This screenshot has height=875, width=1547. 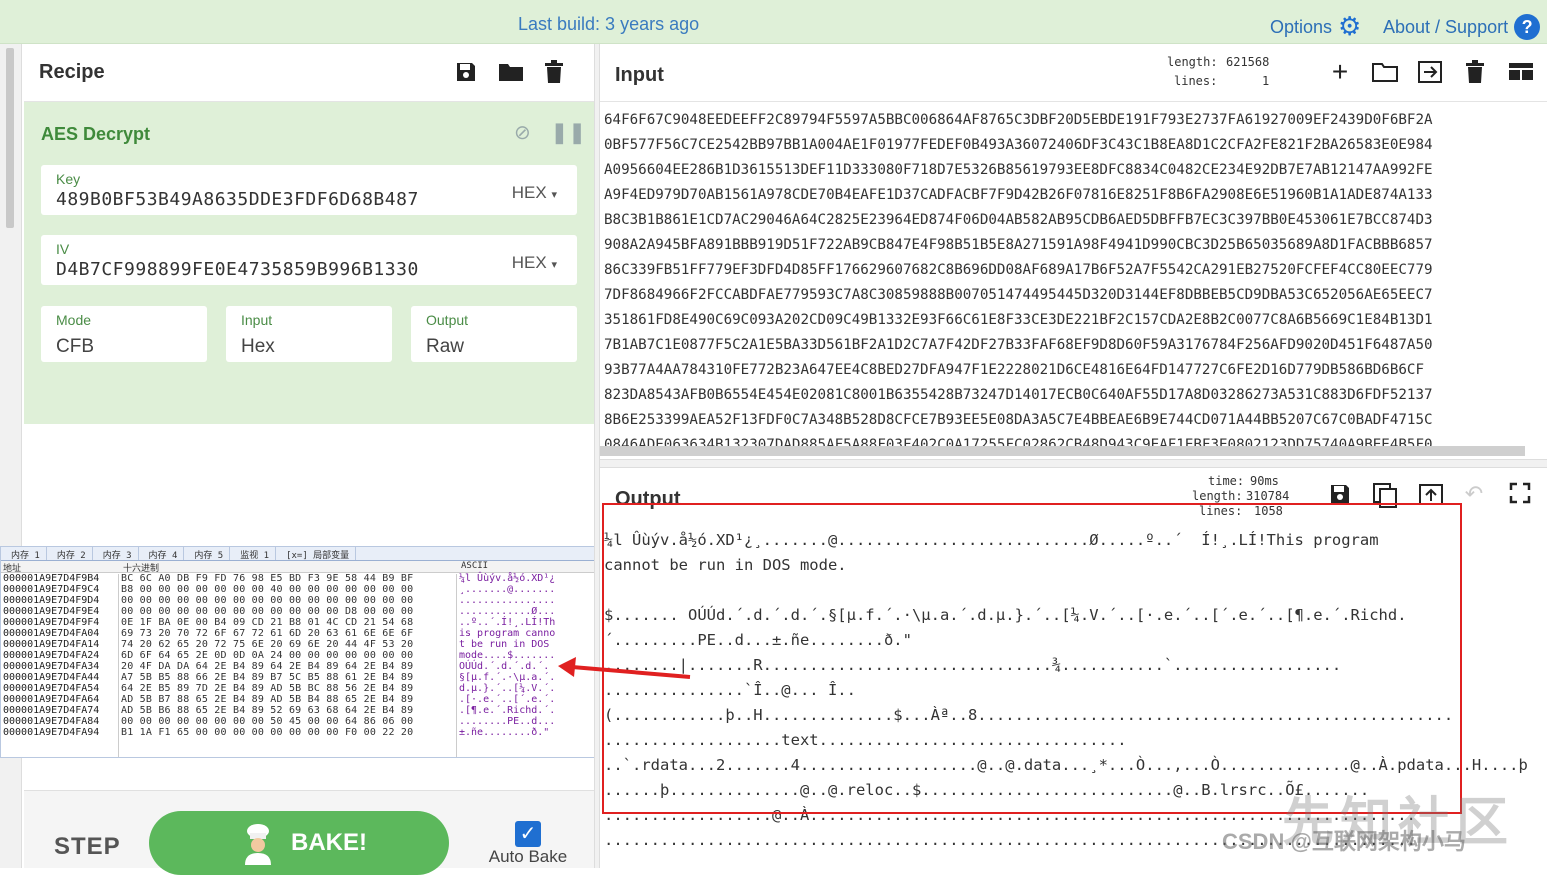 What do you see at coordinates (51, 611) in the screenshot?
I see `memory-addr: 000001A9E7D4F9E4` at bounding box center [51, 611].